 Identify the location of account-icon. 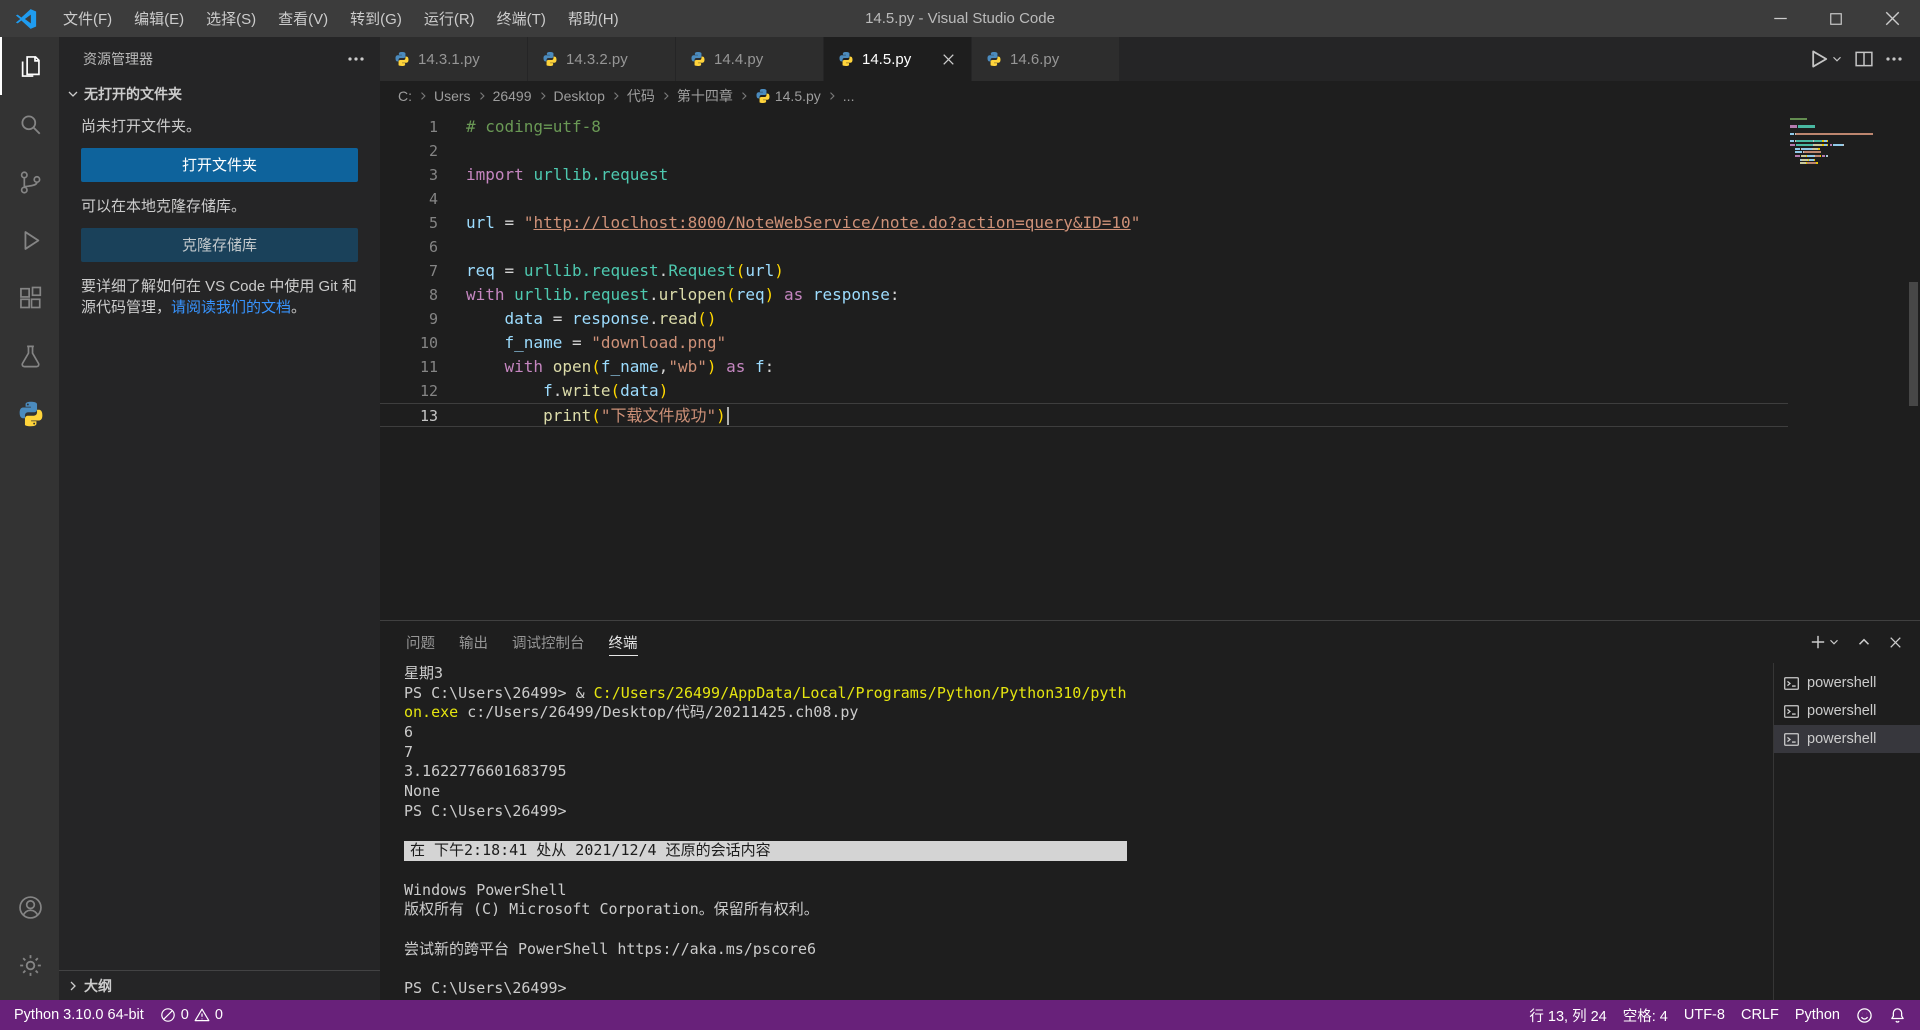
(30, 907).